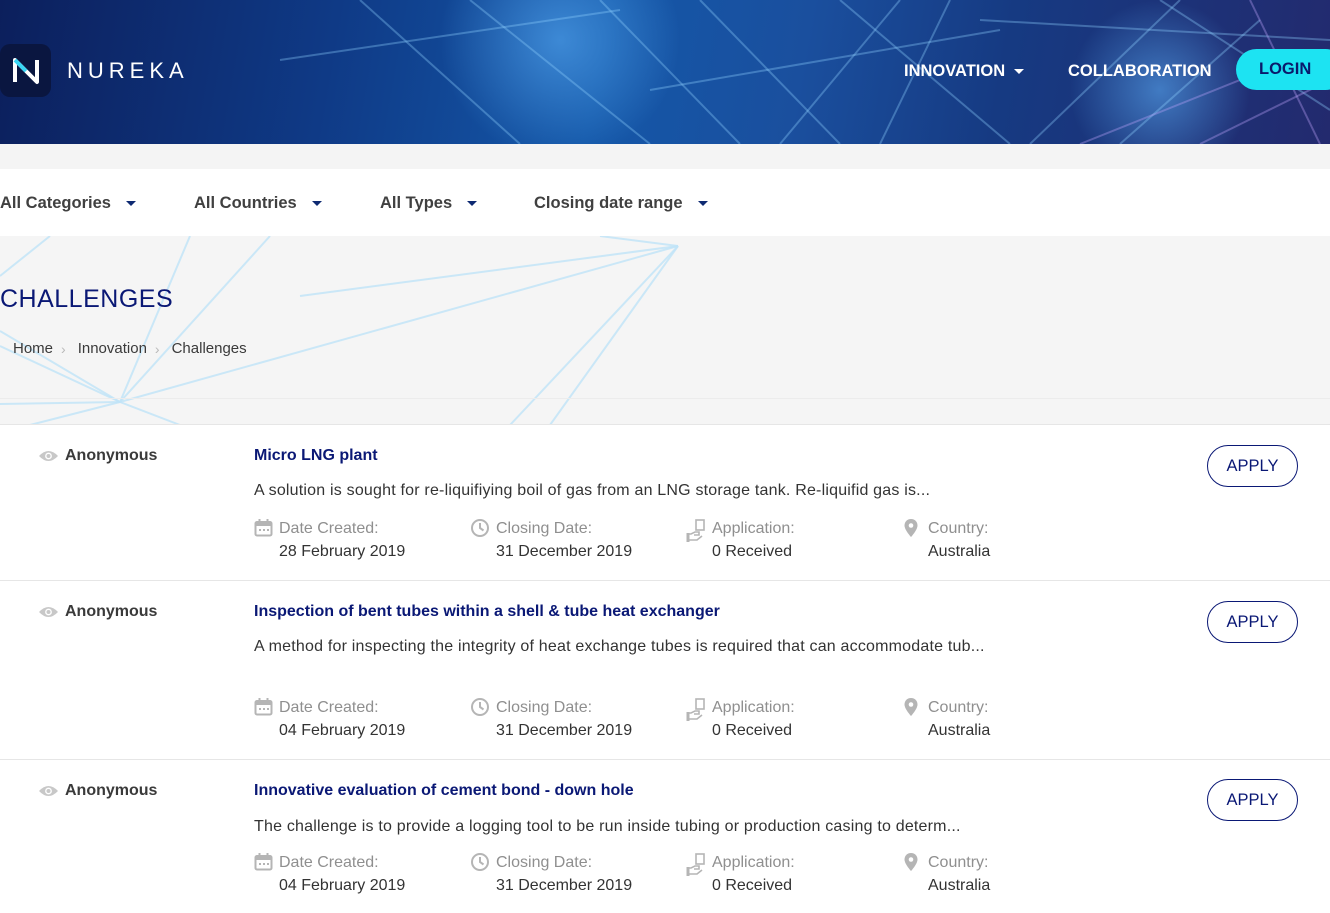  I want to click on filter-types-label: All Types, so click(416, 203).